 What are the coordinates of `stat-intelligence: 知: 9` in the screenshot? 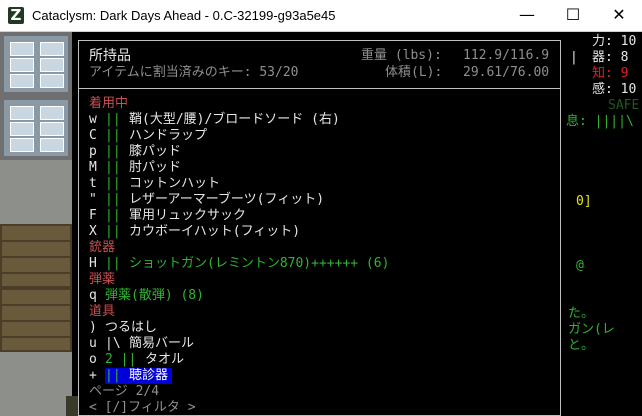 It's located at (610, 73).